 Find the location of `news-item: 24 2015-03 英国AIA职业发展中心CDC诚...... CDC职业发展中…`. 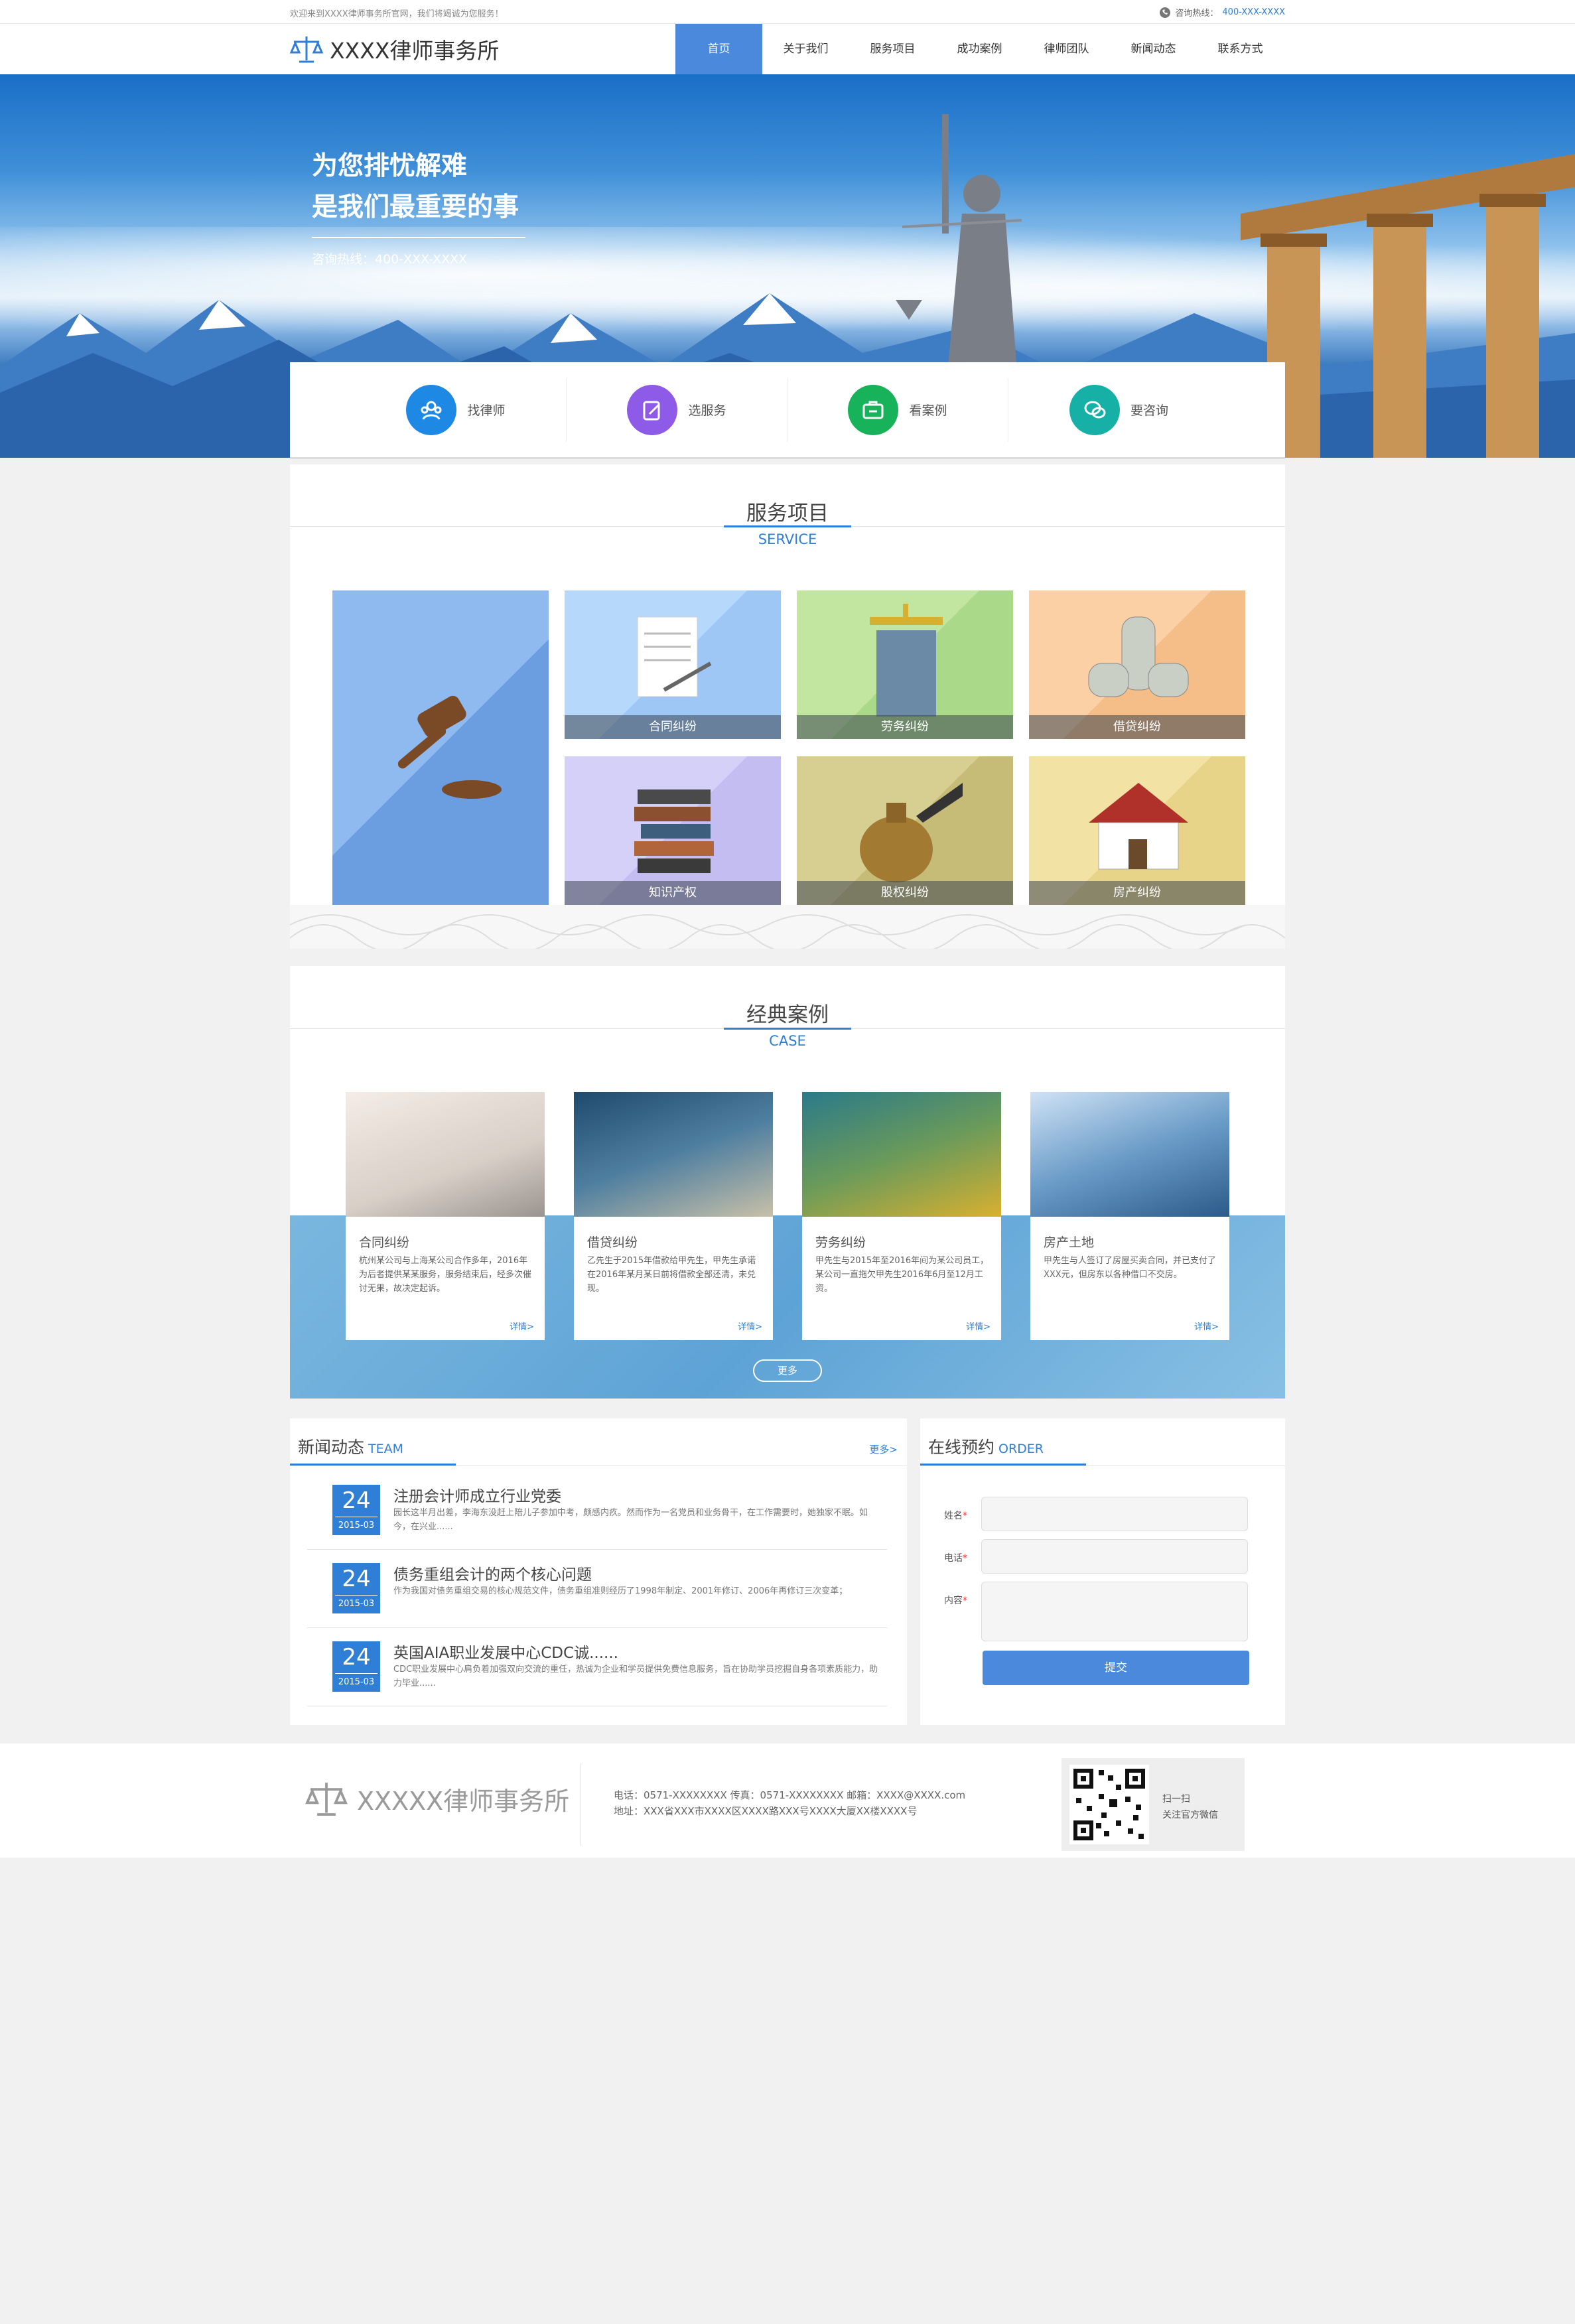

news-item: 24 2015-03 英国AIA职业发展中心CDC诚...... CDC职业发展中… is located at coordinates (597, 1669).